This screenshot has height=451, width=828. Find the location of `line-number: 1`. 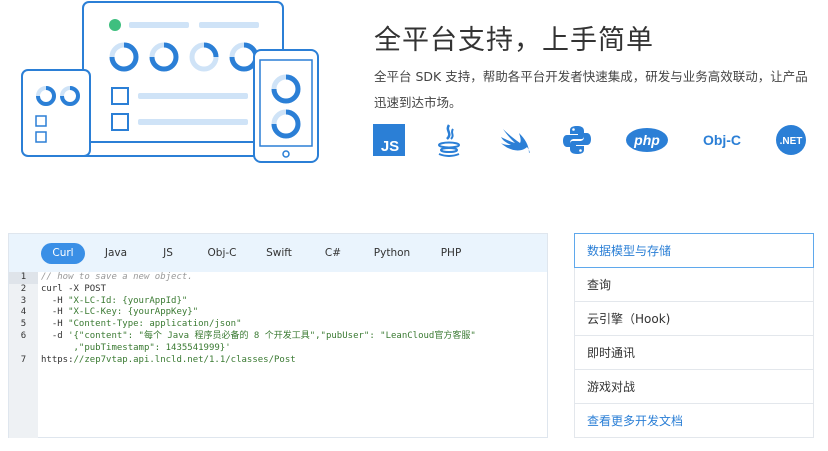

line-number: 1 is located at coordinates (23, 278).